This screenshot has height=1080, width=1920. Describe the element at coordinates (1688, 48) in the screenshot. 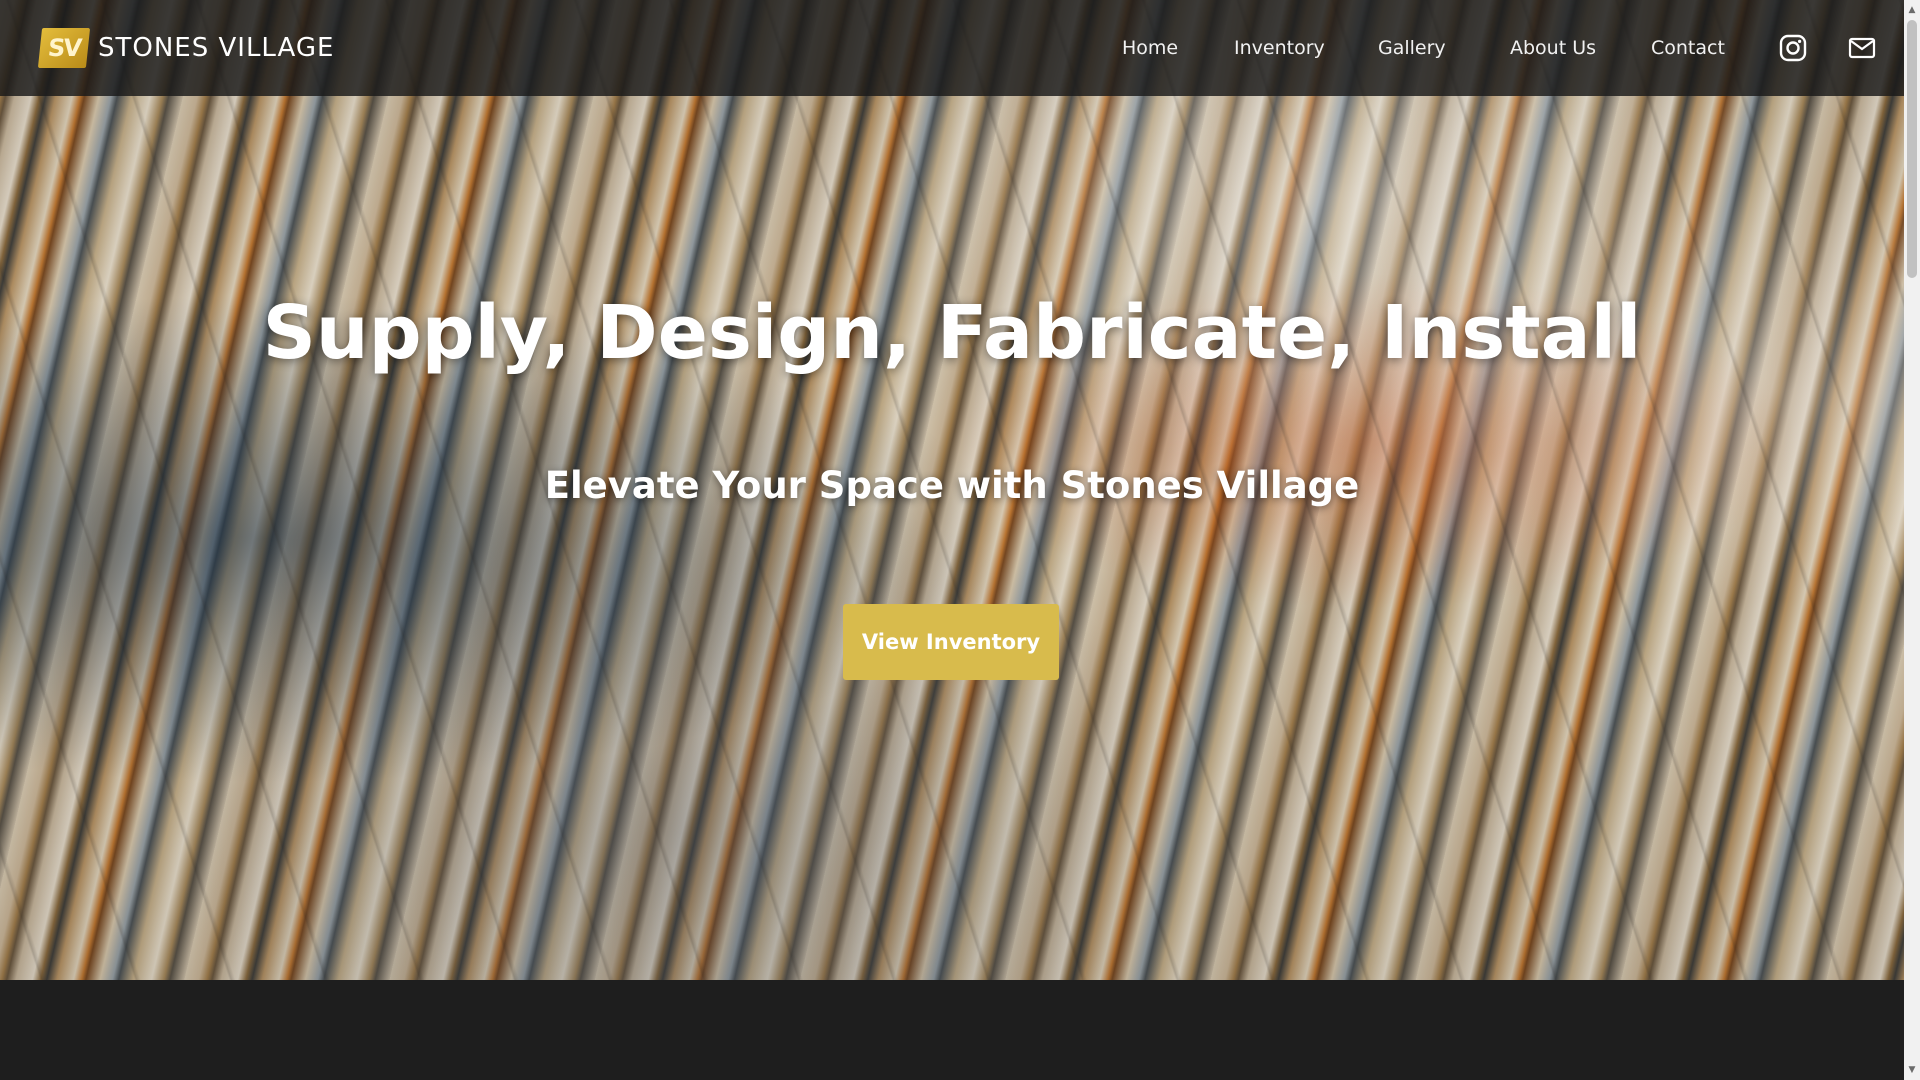

I see `nav-contact: Contact` at that location.